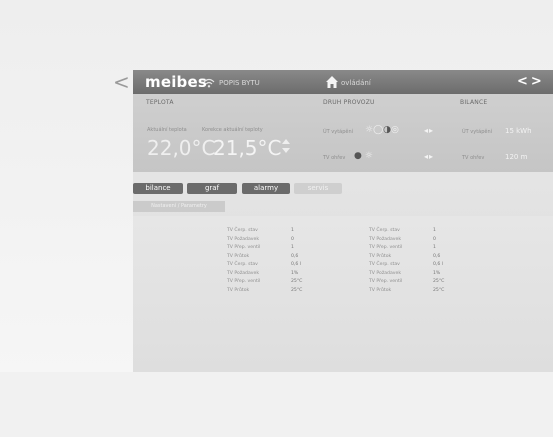  Describe the element at coordinates (395, 130) in the screenshot. I see `off-icon: ◎` at that location.